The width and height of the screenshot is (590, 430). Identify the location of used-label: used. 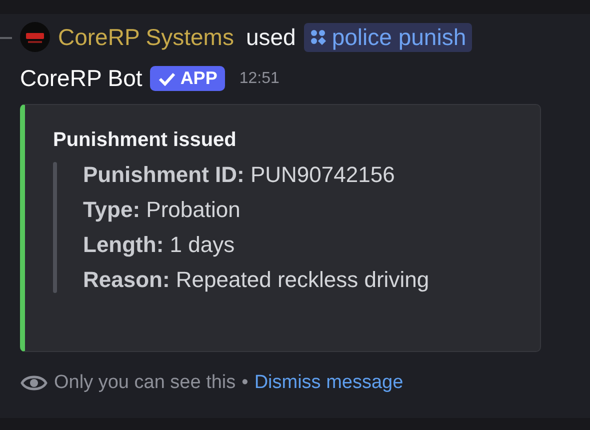
(271, 37).